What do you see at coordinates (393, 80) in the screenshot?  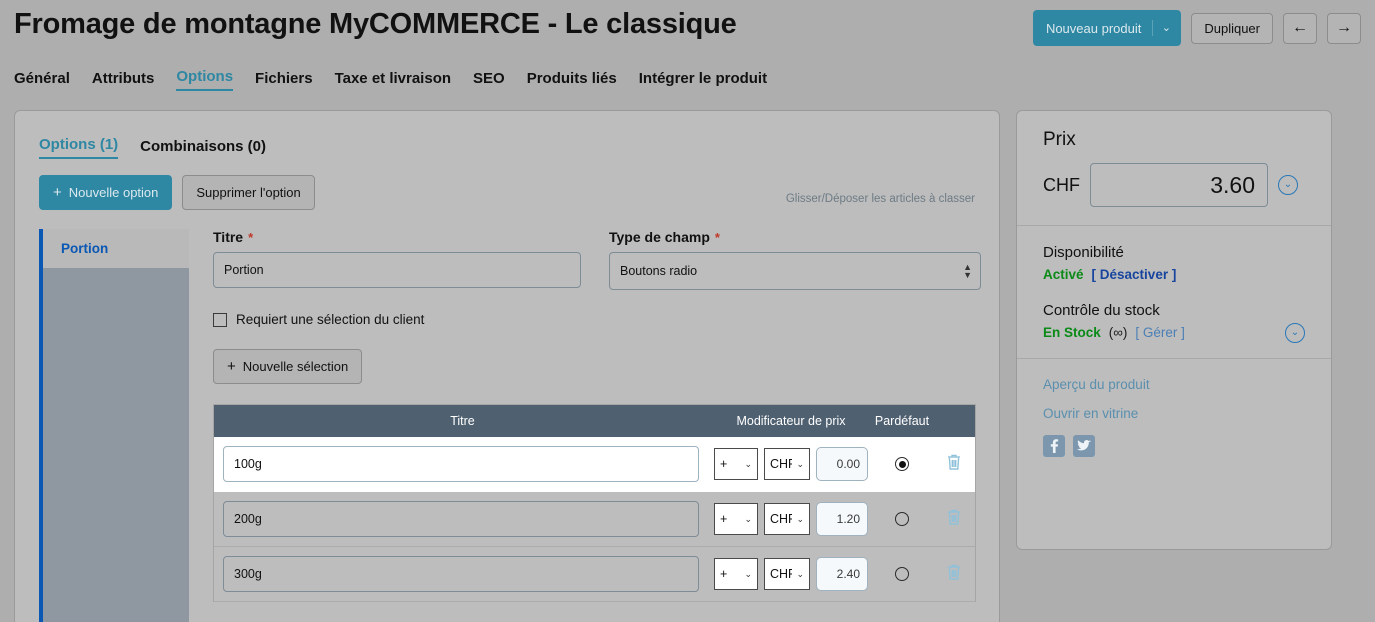 I see `tab-taxe-livraison: Taxe et livraison` at bounding box center [393, 80].